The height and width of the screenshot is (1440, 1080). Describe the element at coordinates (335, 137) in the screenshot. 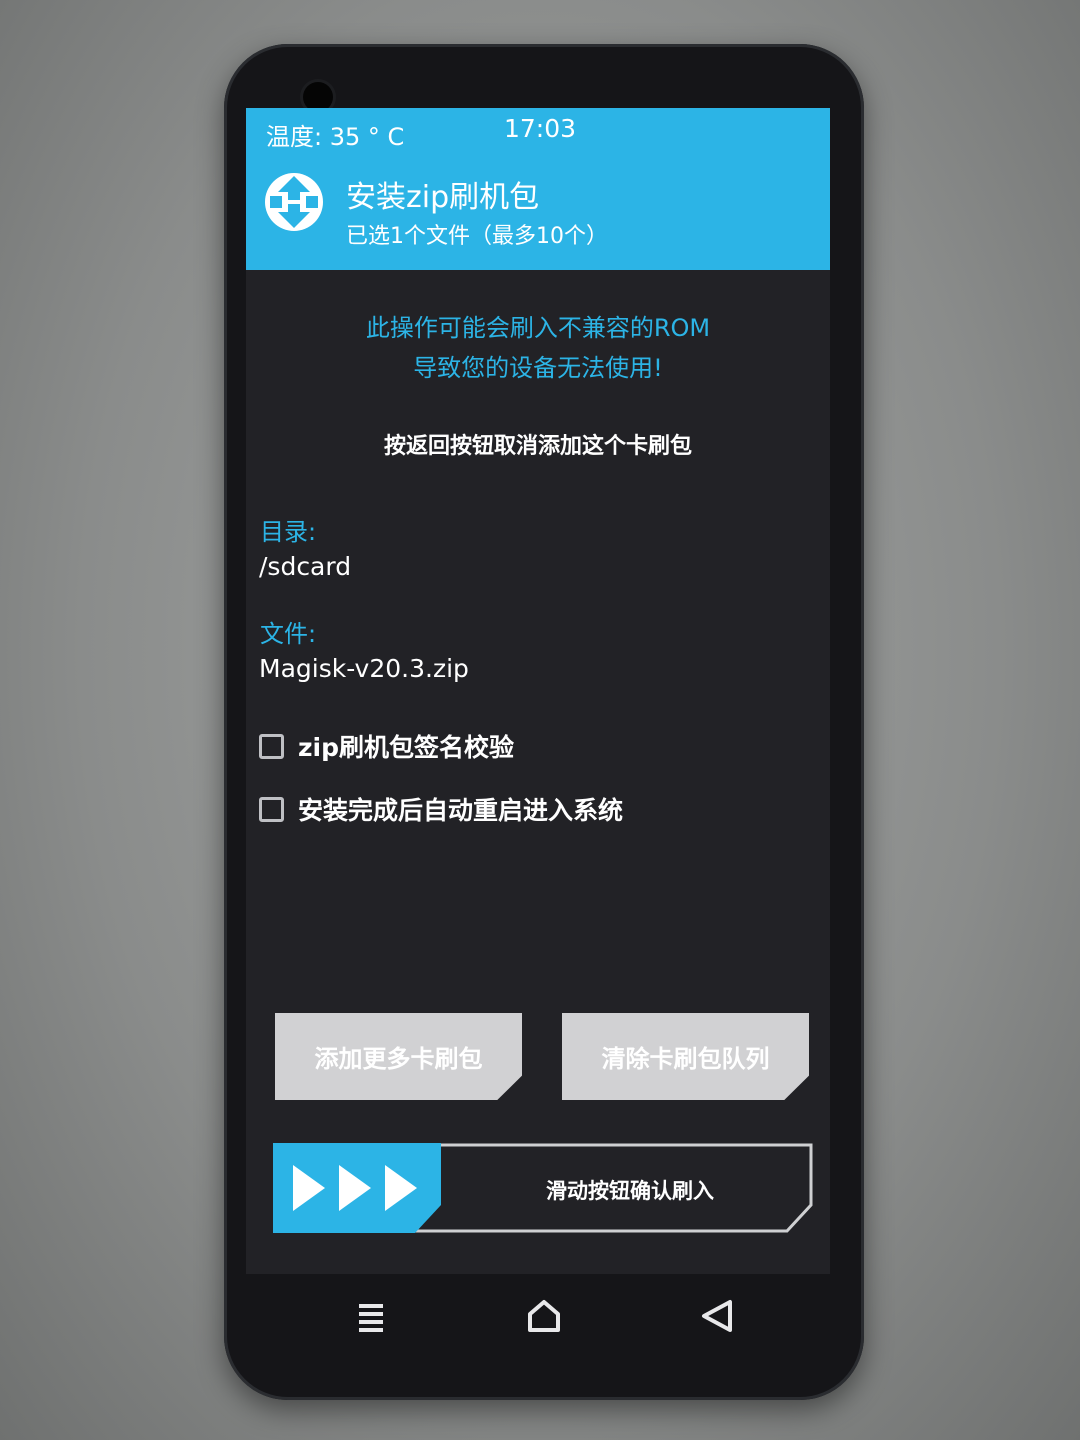

I see `temperature-readout: 温度: 35 ° C` at that location.